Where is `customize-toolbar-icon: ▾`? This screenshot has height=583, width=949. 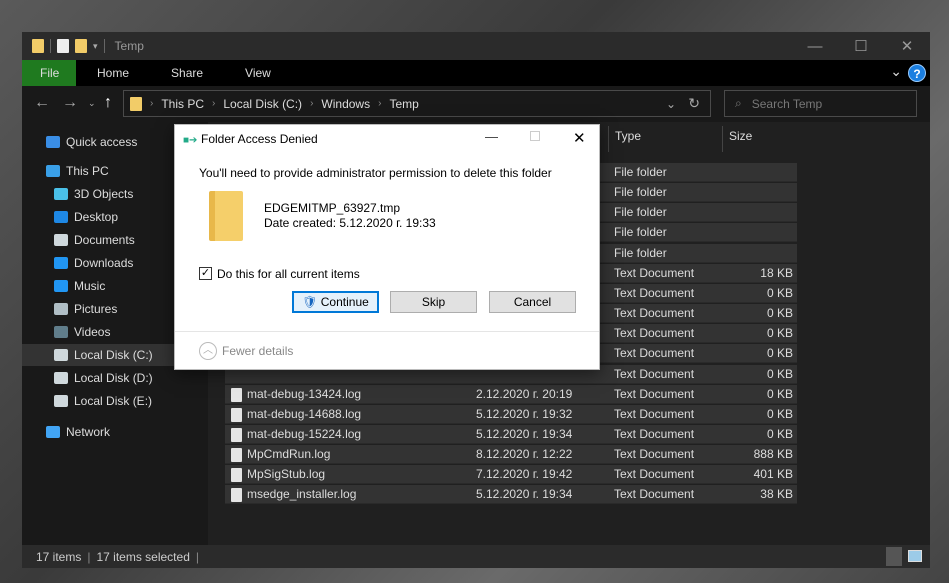 customize-toolbar-icon: ▾ is located at coordinates (95, 46).